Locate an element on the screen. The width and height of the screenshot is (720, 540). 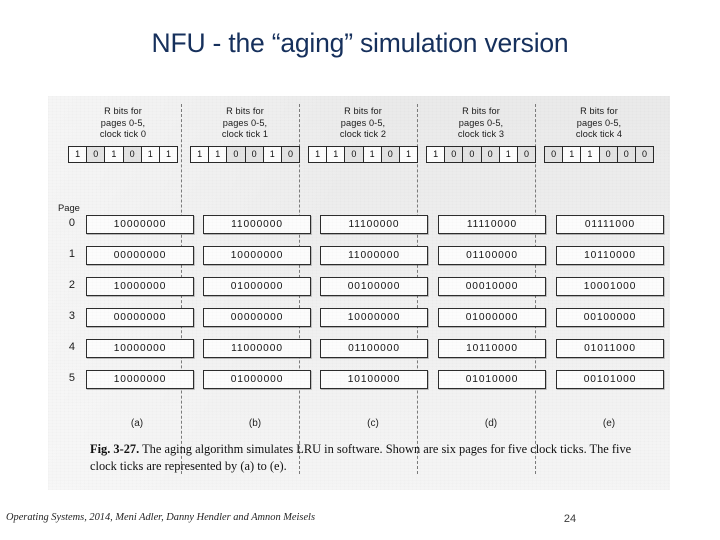
r-bits-strip: 1 1 0 0 1 0 is located at coordinates (245, 154).